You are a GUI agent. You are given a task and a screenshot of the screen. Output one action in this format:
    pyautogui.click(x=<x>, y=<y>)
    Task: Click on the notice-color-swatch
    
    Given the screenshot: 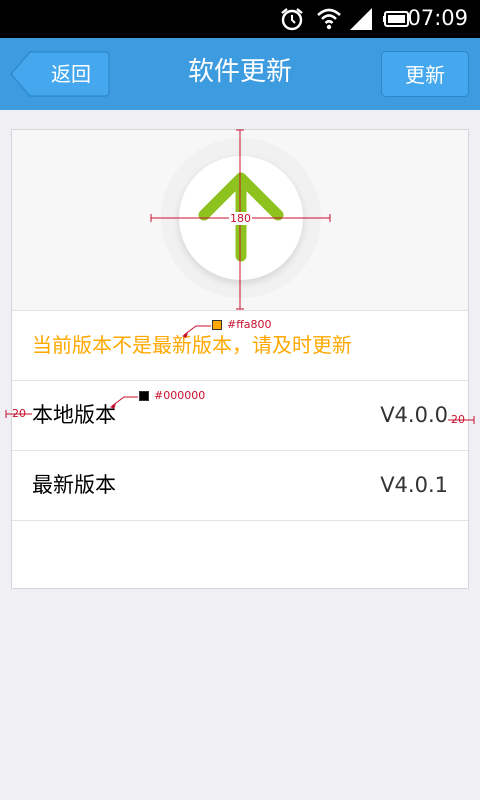 What is the action you would take?
    pyautogui.click(x=217, y=325)
    